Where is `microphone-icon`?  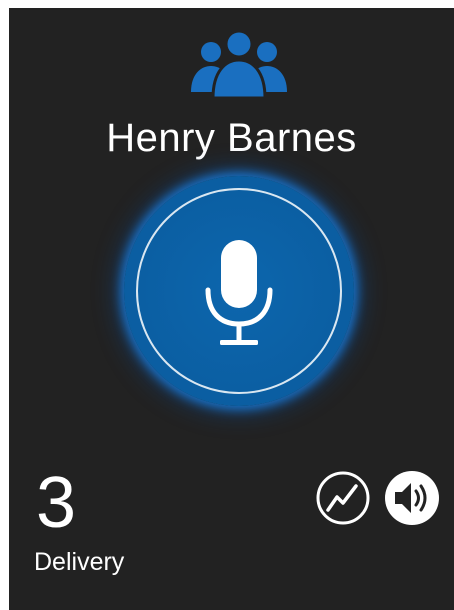 microphone-icon is located at coordinates (239, 292).